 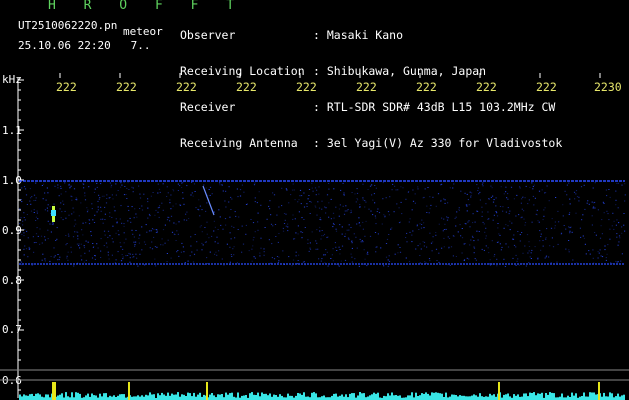 I want to click on meteor-trace, so click(x=208, y=200).